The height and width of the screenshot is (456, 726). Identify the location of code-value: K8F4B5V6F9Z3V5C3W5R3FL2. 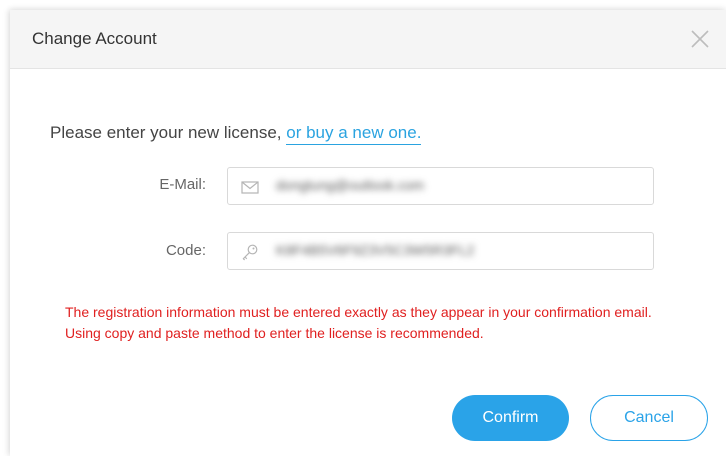
(375, 250).